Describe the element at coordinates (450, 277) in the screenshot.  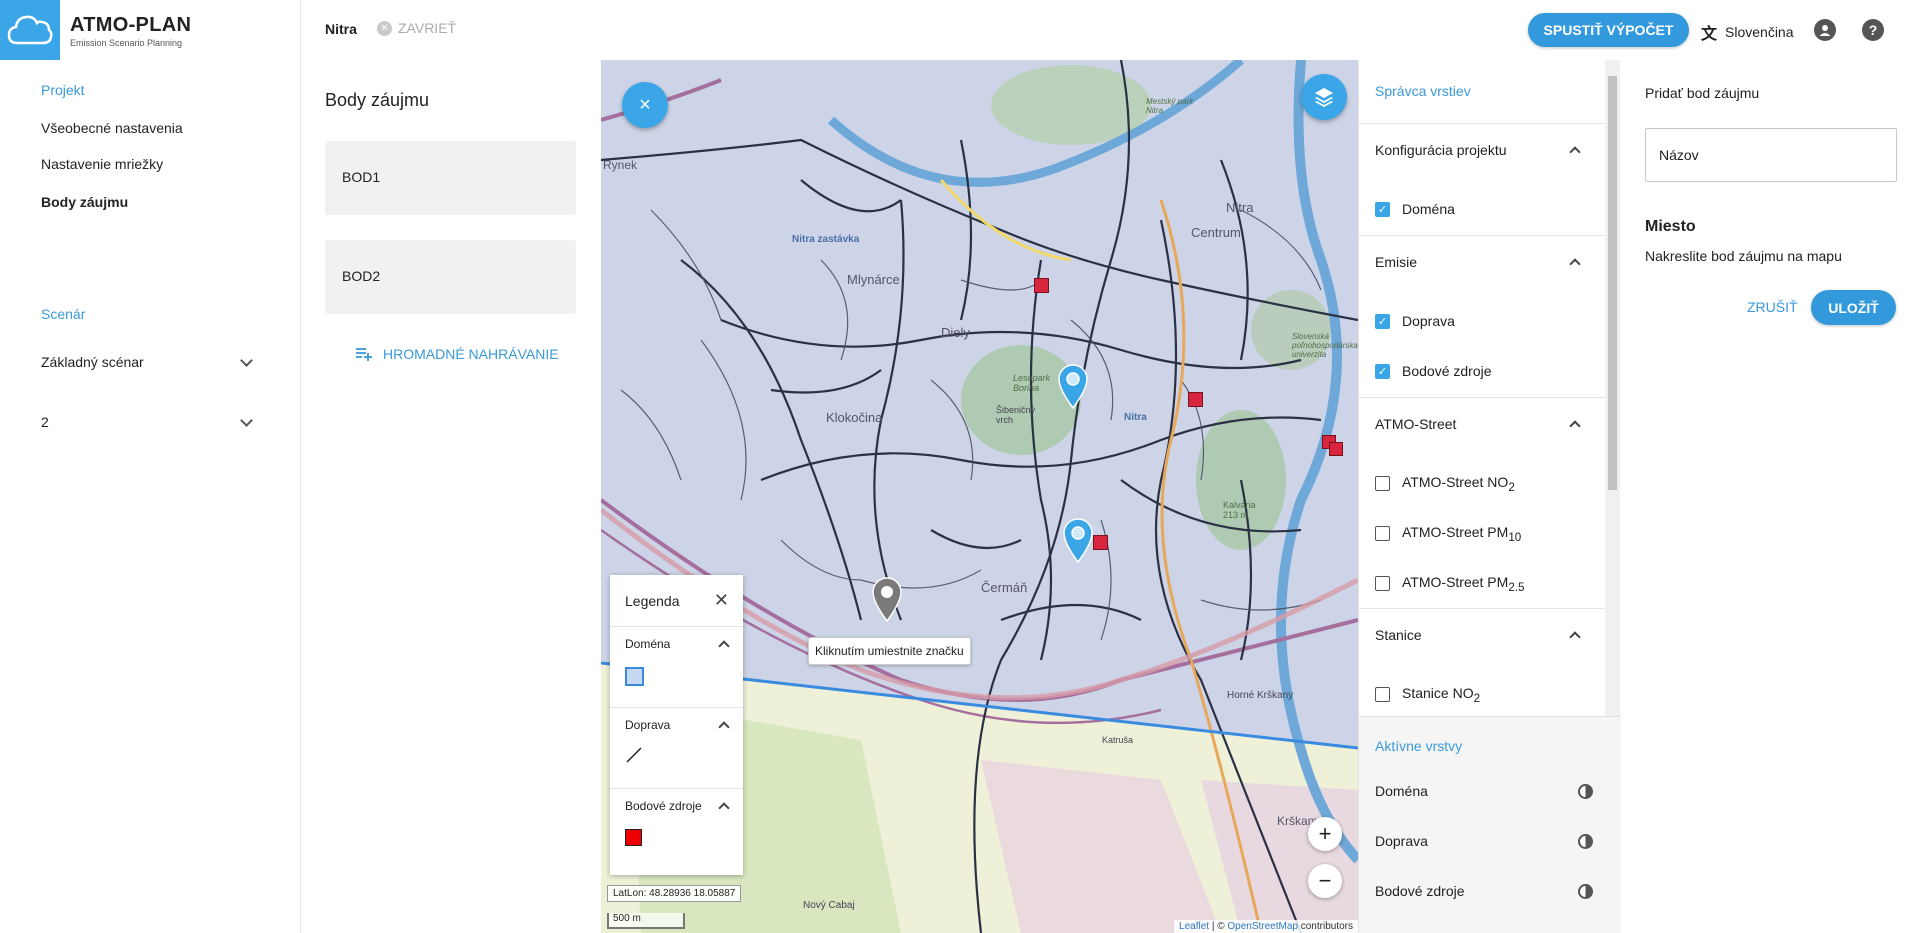
I see `poi-item: BOD2` at that location.